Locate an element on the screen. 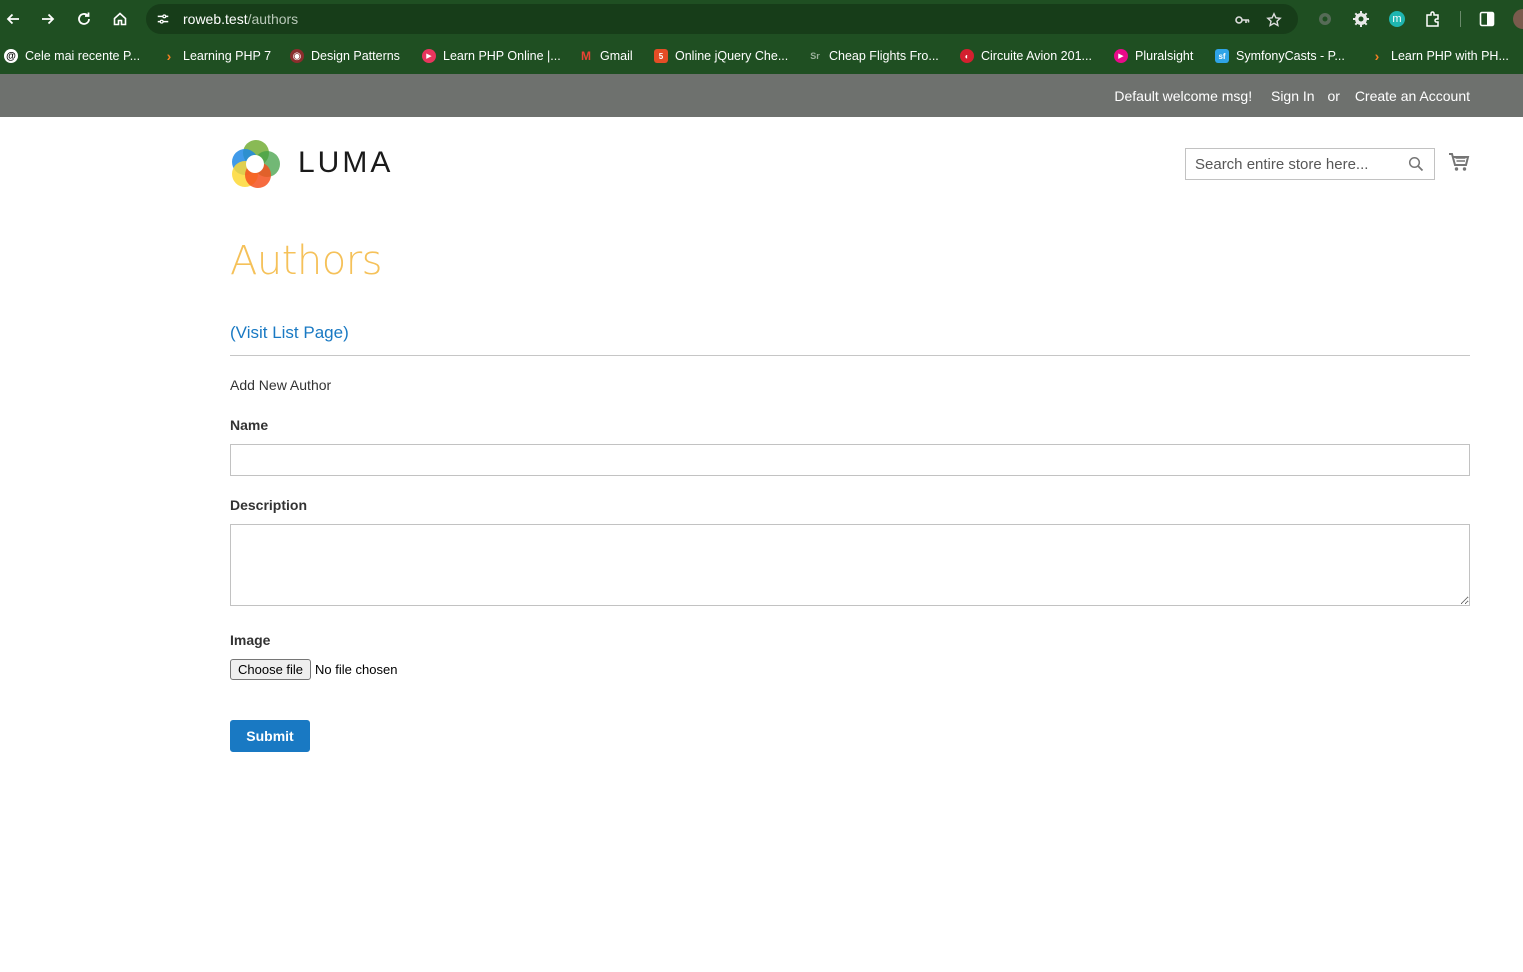  profile-avatar is located at coordinates (1518, 19).